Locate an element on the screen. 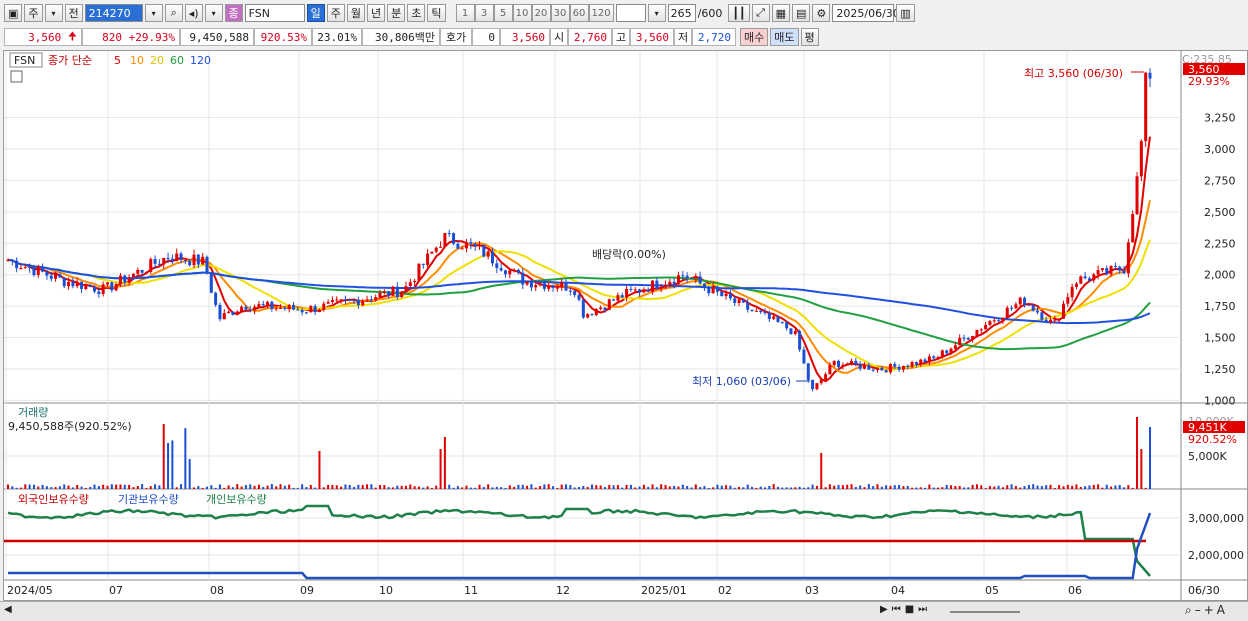 The height and width of the screenshot is (621, 1248). volume-title: 거래량 is located at coordinates (33, 412).